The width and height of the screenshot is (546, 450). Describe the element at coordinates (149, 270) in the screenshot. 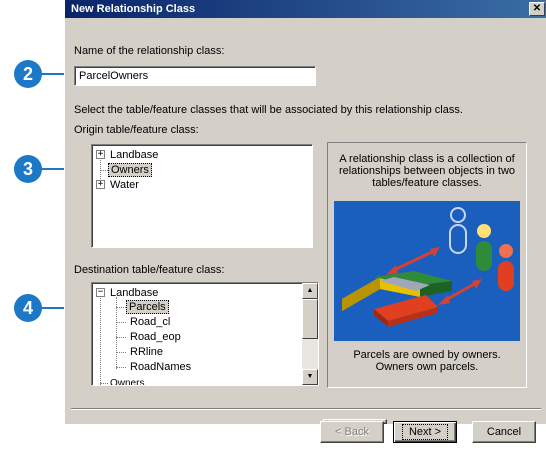

I see `destination-label: Destination table/feature class:` at that location.